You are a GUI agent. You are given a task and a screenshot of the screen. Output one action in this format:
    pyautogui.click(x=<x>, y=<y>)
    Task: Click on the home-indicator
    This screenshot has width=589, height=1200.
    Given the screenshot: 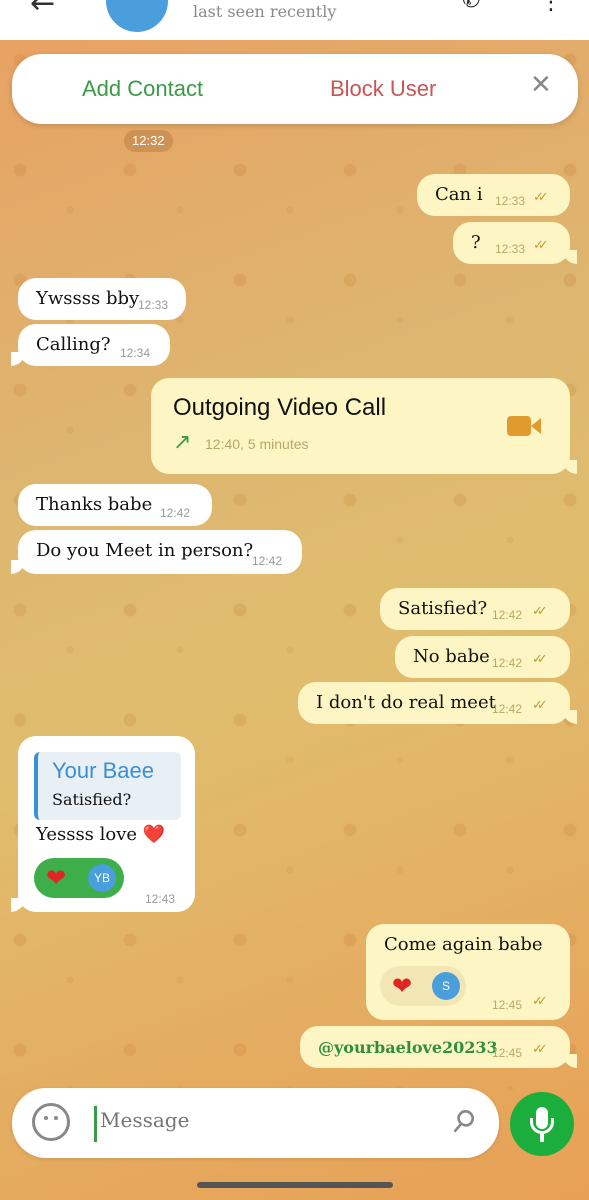 What is the action you would take?
    pyautogui.click(x=295, y=1185)
    